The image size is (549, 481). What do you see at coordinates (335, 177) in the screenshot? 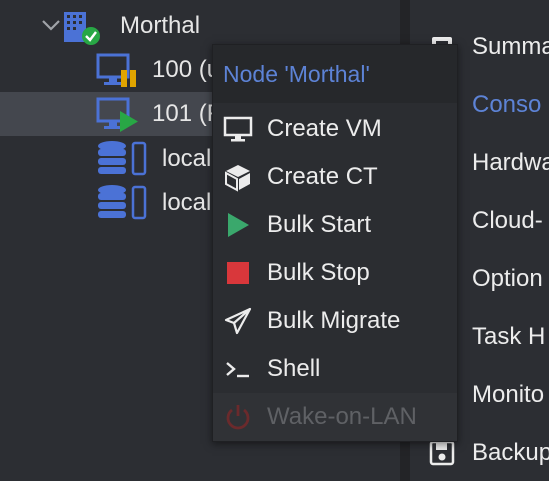
I see `menu-item-create-ct: Create CT` at bounding box center [335, 177].